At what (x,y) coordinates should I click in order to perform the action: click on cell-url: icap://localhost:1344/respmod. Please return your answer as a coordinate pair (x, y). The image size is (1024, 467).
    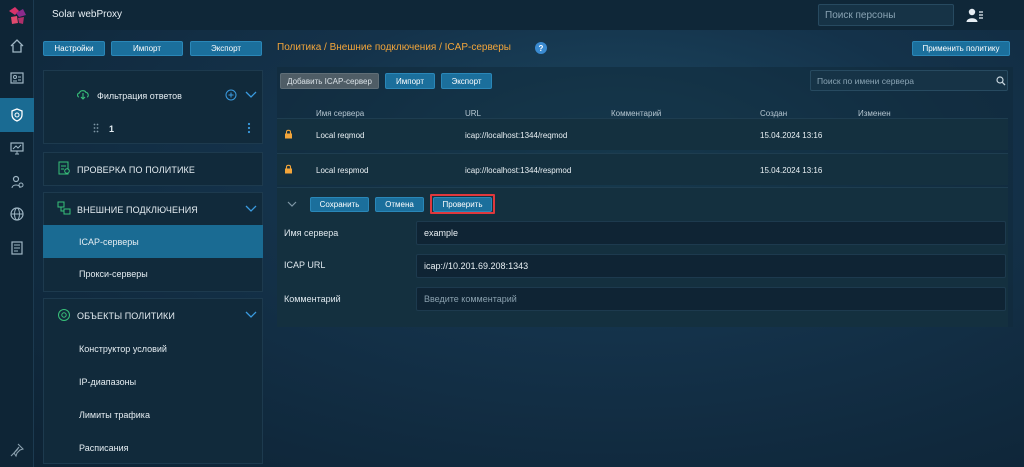
    Looking at the image, I should click on (518, 170).